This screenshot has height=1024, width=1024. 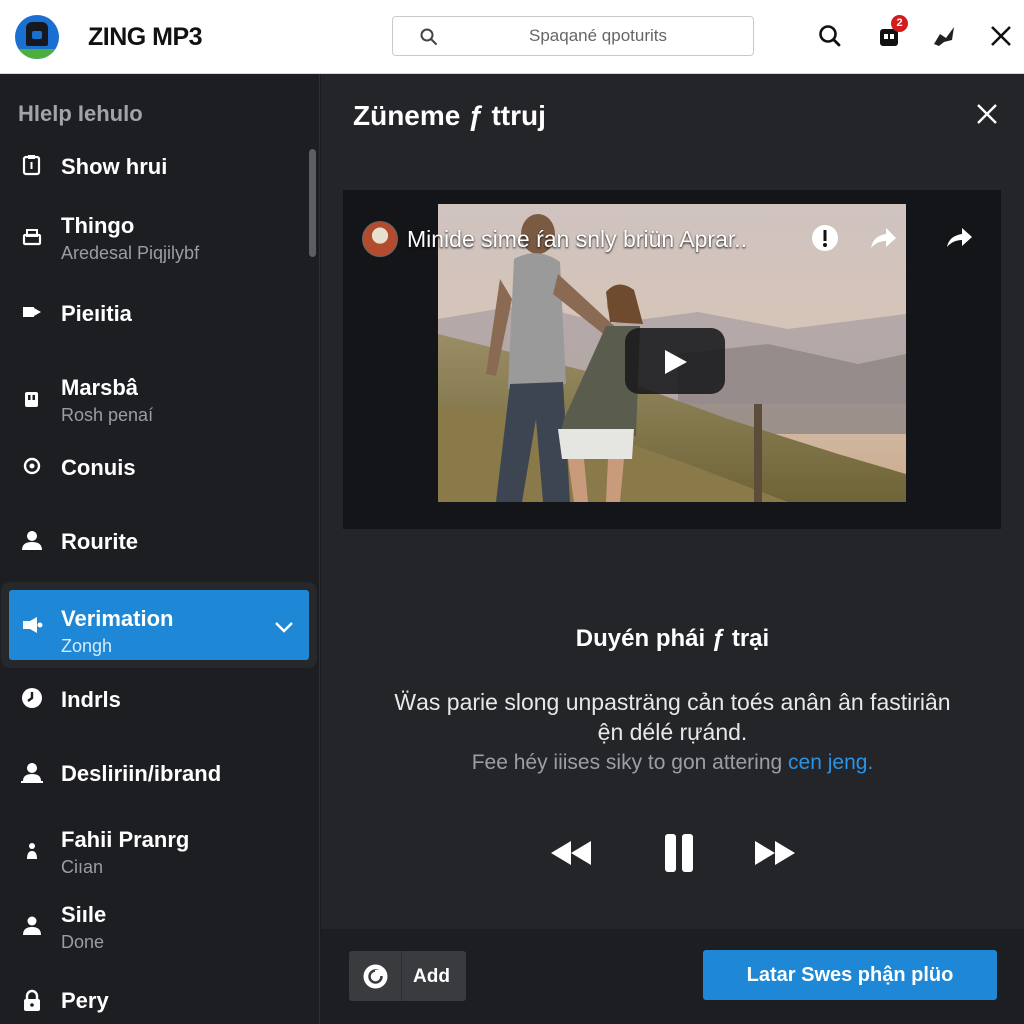 What do you see at coordinates (627, 762) in the screenshot?
I see `description-note-text: Fee héy iiises siky to gon attering` at bounding box center [627, 762].